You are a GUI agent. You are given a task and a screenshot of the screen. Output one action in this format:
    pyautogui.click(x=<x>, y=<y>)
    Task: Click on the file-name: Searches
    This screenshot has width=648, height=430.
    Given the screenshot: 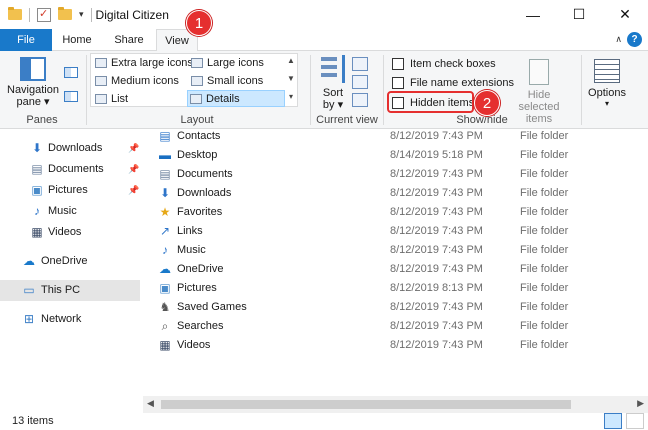 What is the action you would take?
    pyautogui.click(x=200, y=326)
    